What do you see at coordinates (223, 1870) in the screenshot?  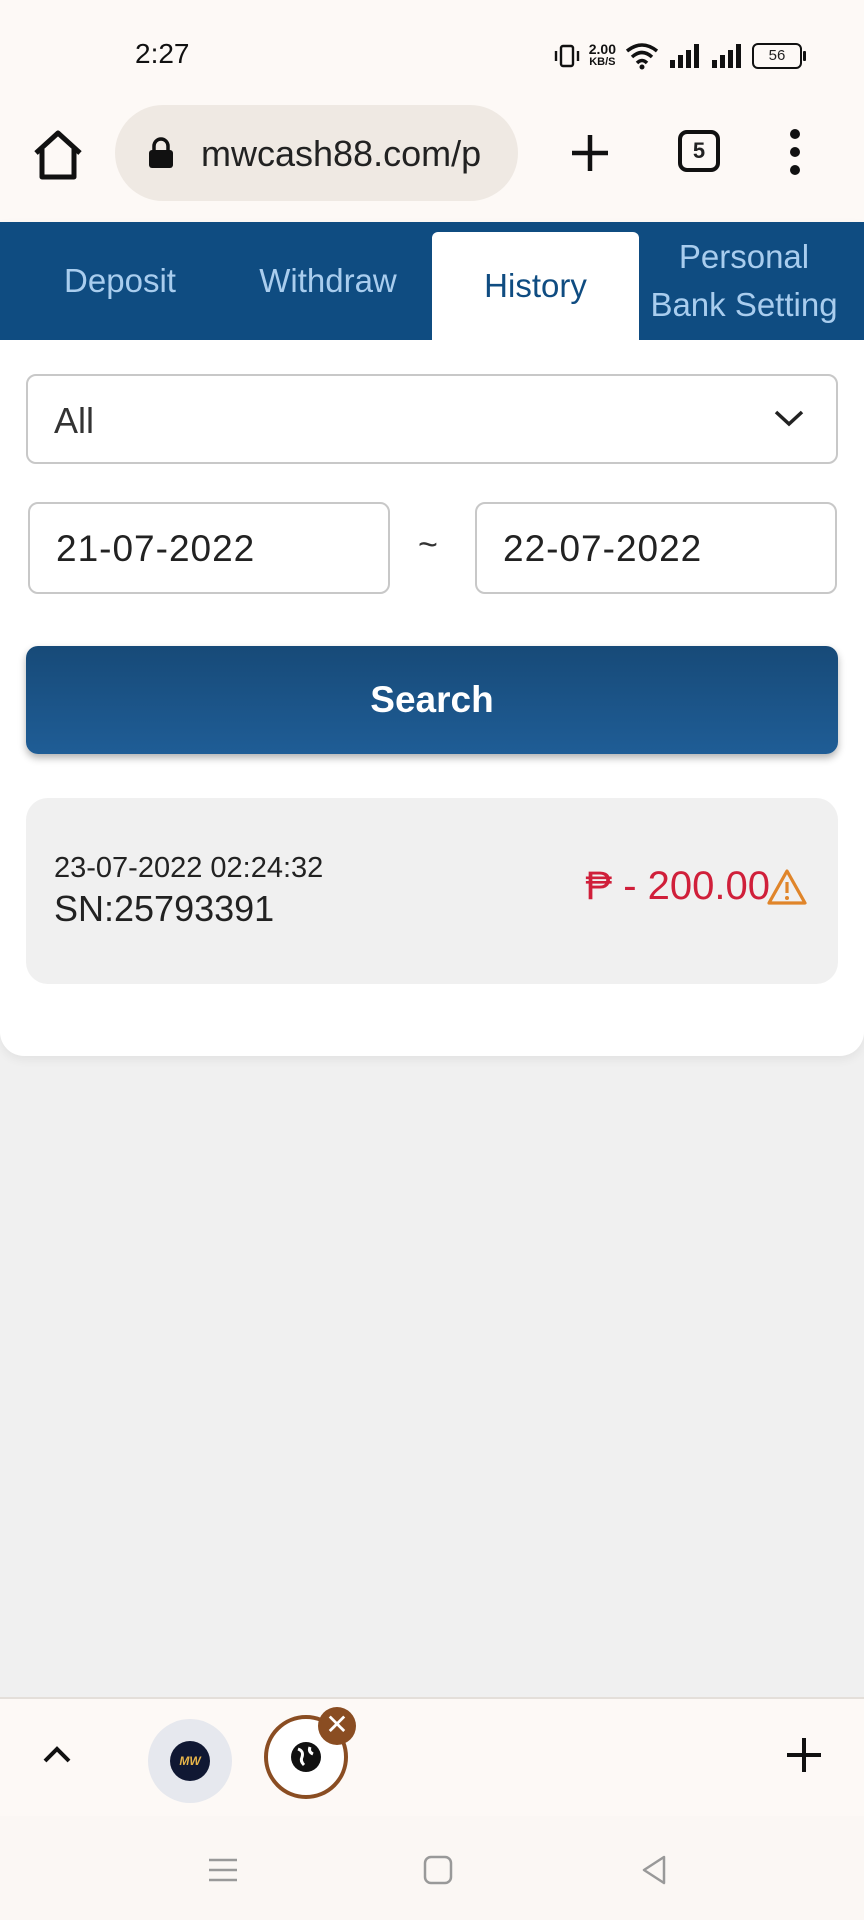 I see `recents-menu-icon` at bounding box center [223, 1870].